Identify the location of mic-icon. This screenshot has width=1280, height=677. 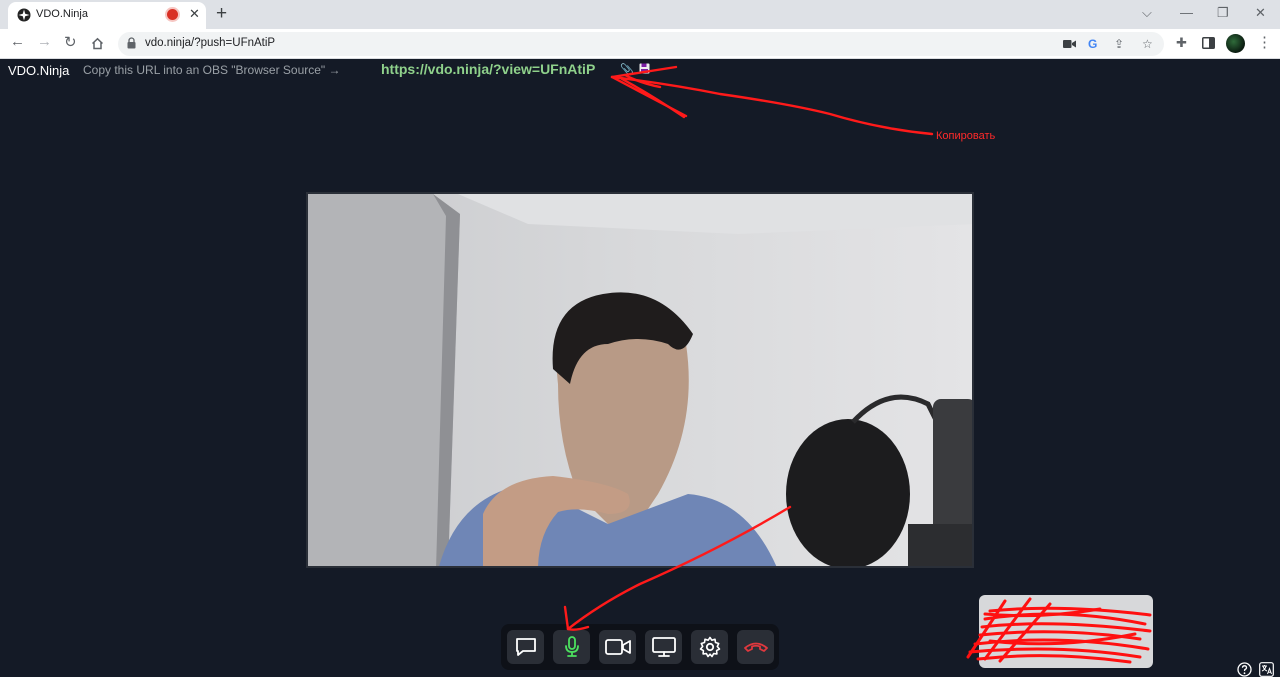
(571, 646).